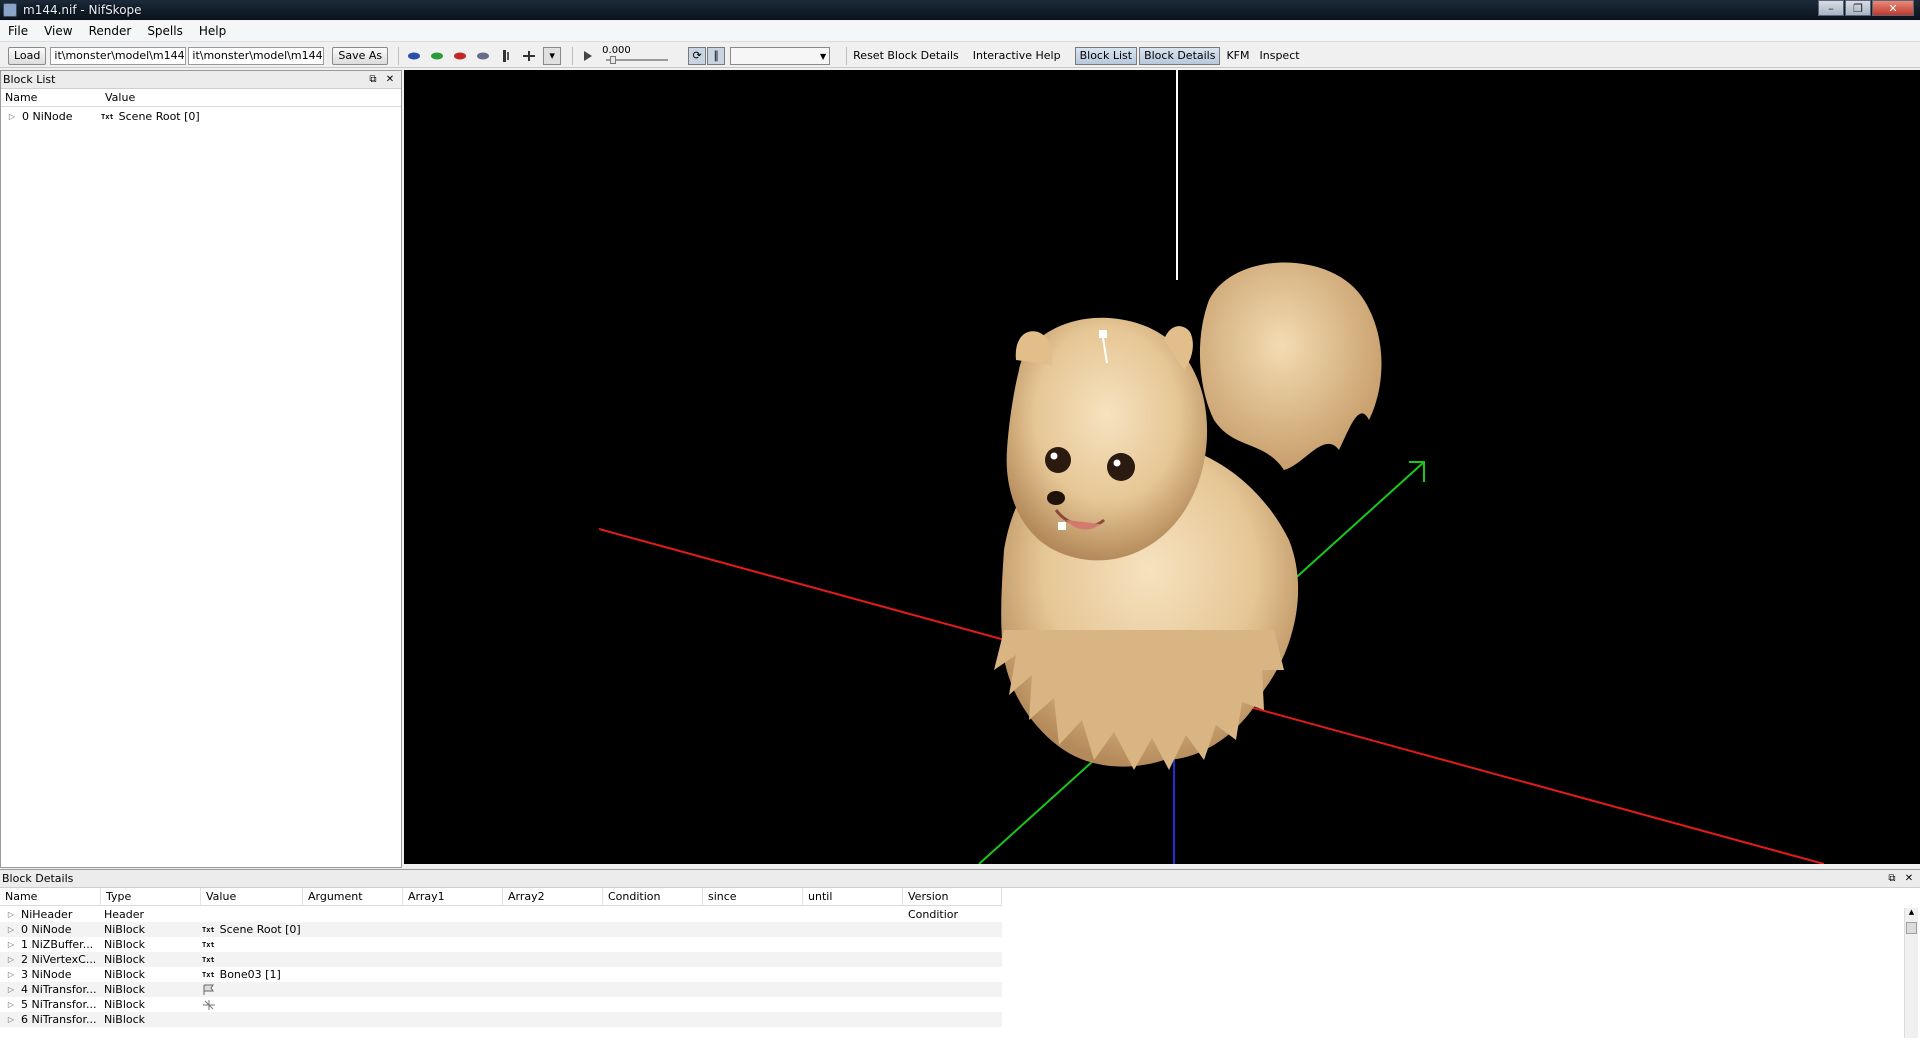 The width and height of the screenshot is (1920, 1040). Describe the element at coordinates (46, 929) in the screenshot. I see `row-name: 0 NiNode` at that location.